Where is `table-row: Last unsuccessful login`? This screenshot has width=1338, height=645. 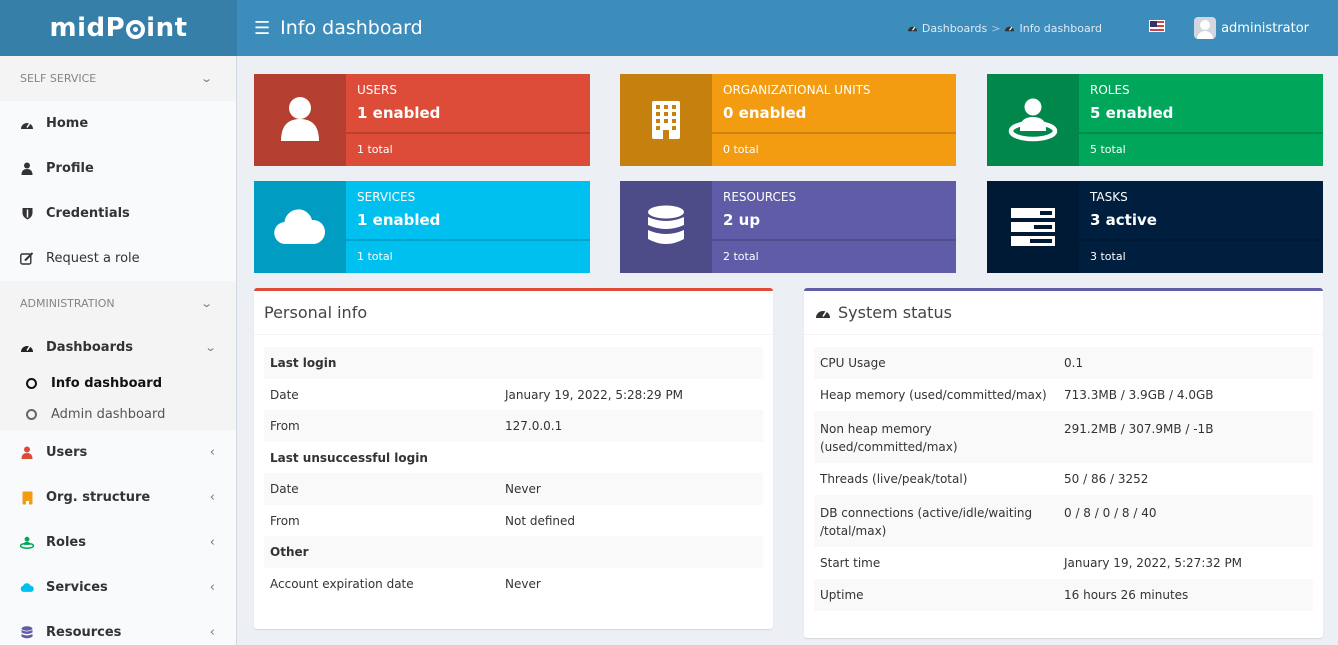
table-row: Last unsuccessful login is located at coordinates (513, 457).